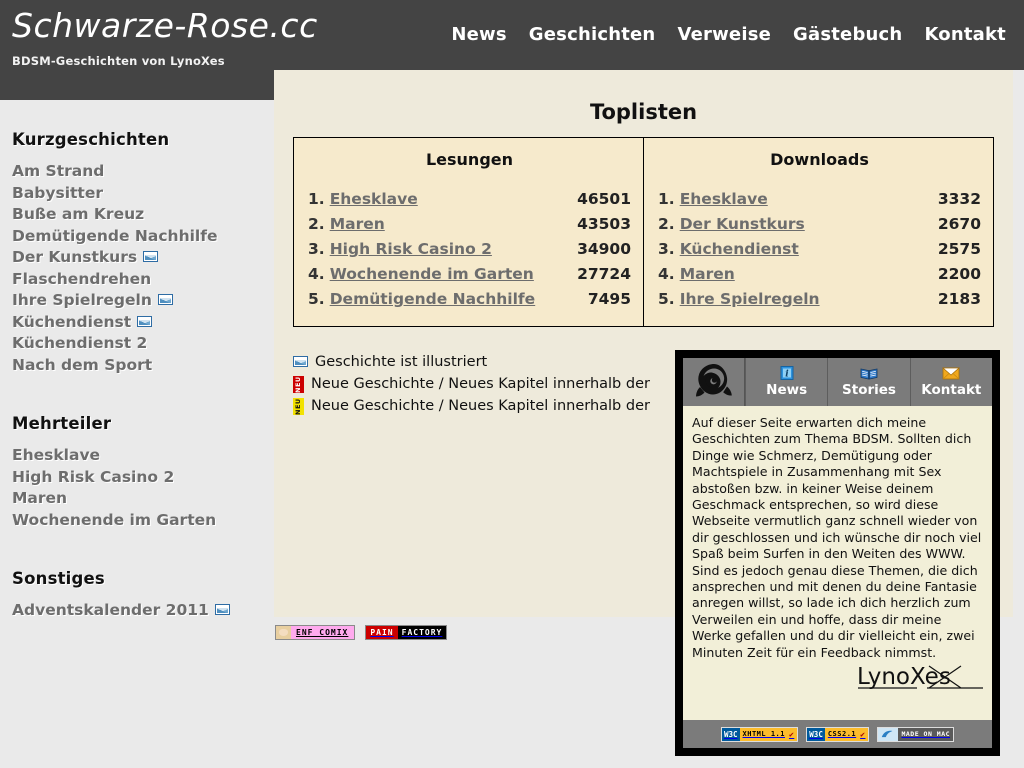  I want to click on table-row: 3. High Risk Casino 2 34900, so click(469, 249).